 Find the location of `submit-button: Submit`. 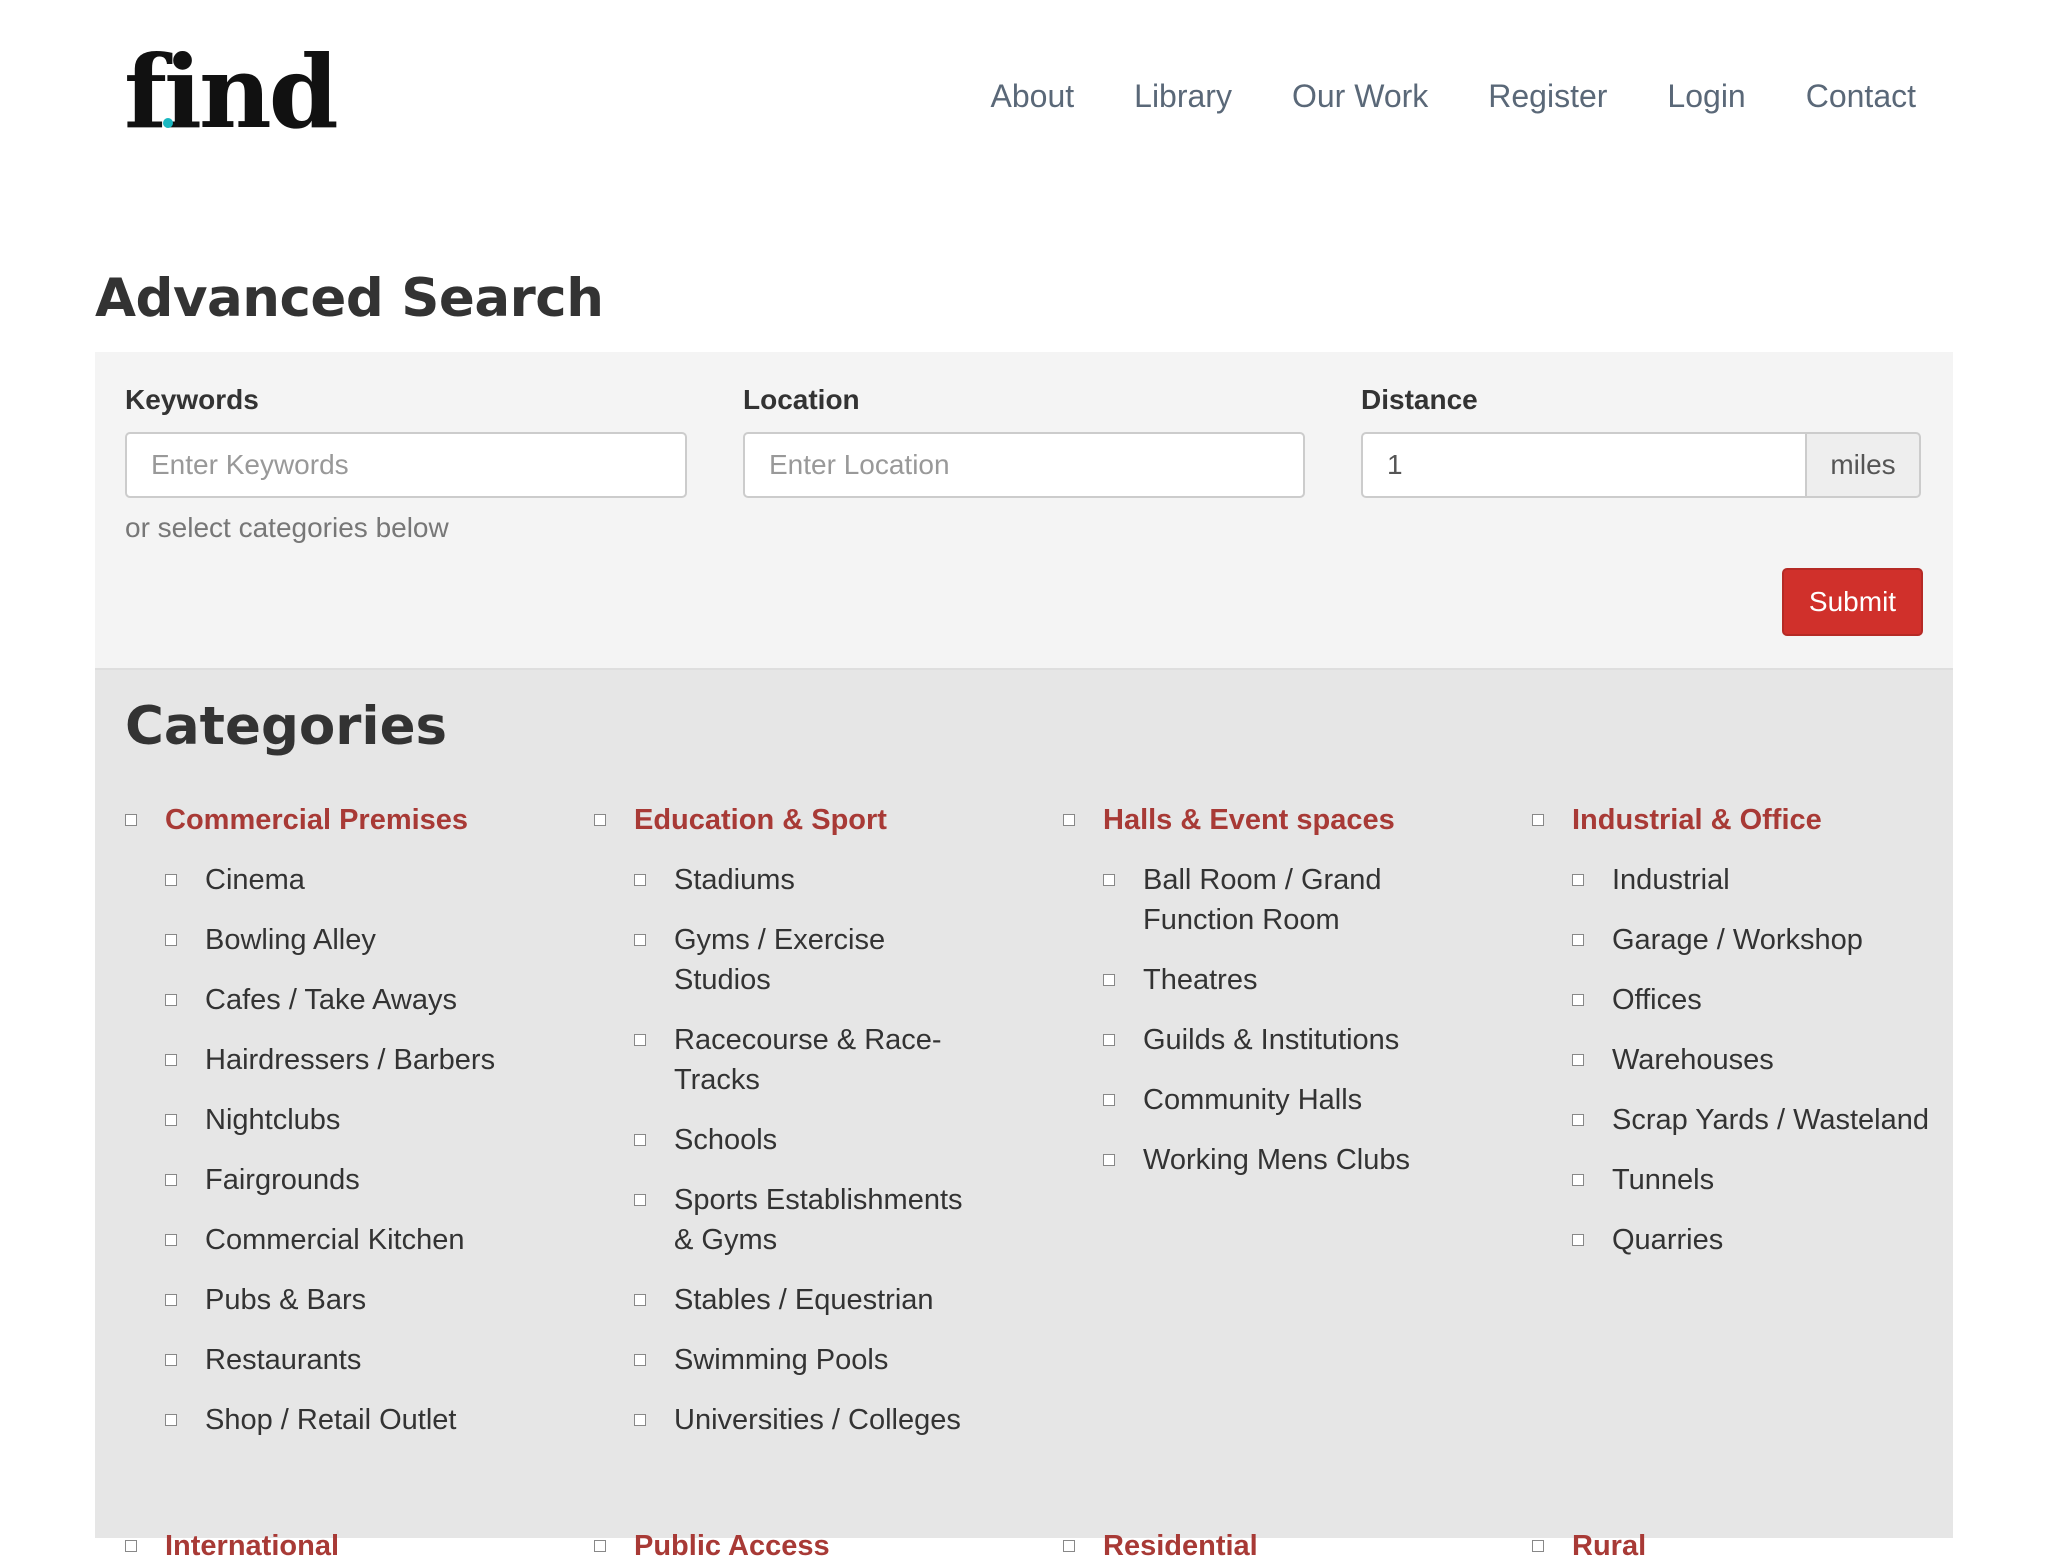

submit-button: Submit is located at coordinates (1852, 602).